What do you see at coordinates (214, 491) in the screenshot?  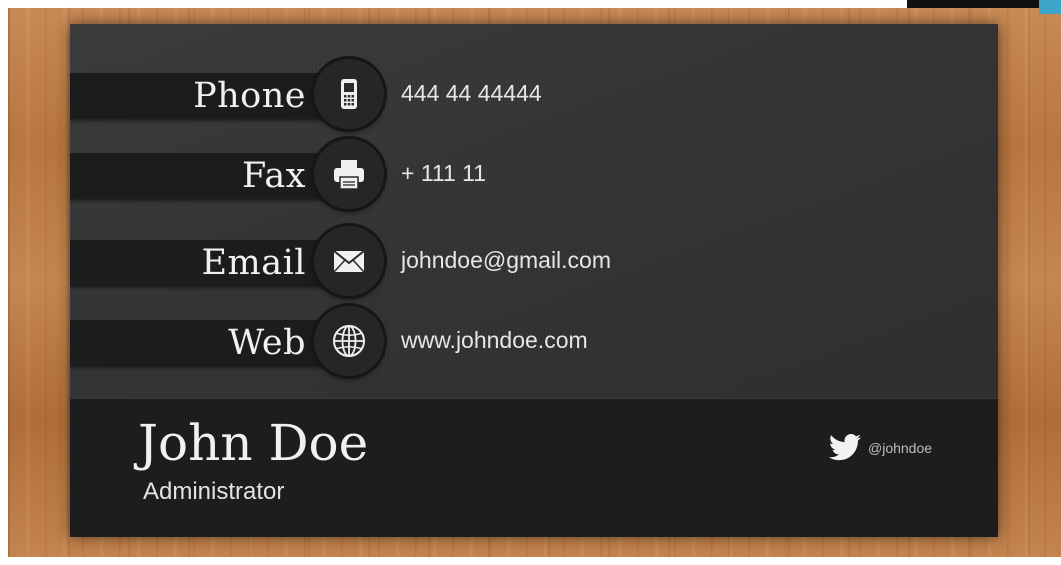 I see `person-title: Administrator` at bounding box center [214, 491].